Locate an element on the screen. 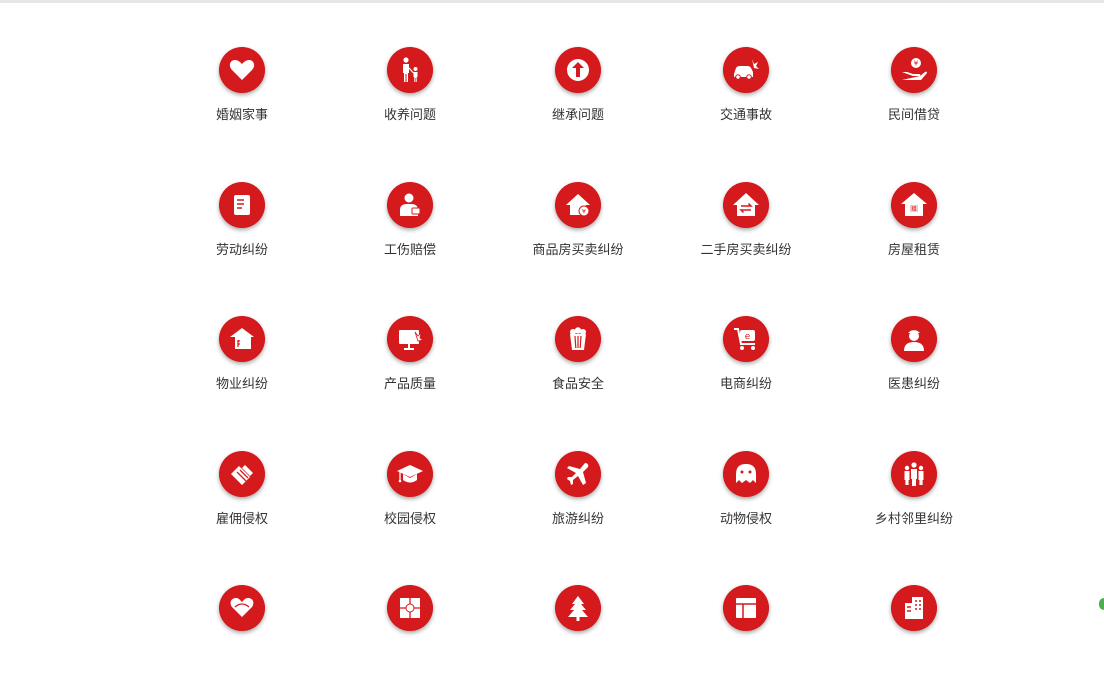 The height and width of the screenshot is (685, 1104). car-crash-icon is located at coordinates (746, 70).